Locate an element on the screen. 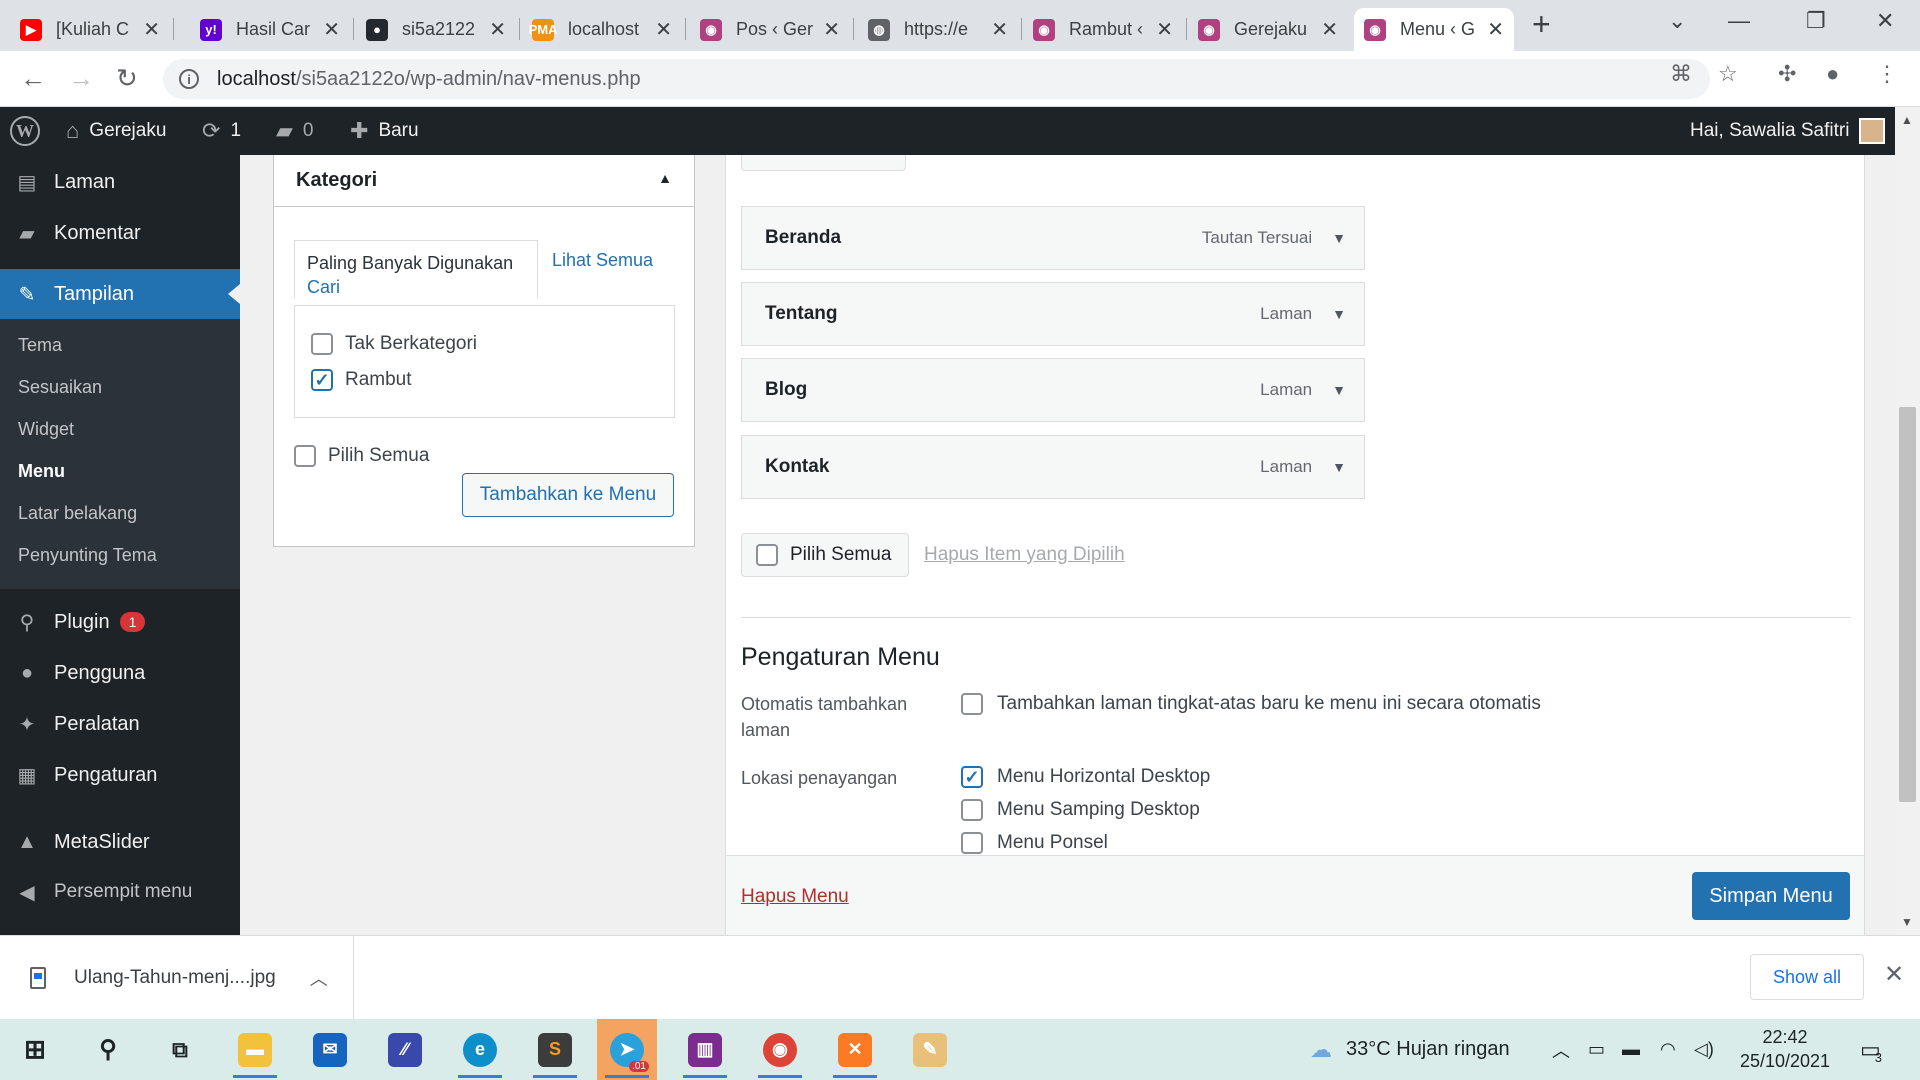 This screenshot has width=1920, height=1080. sidebar-item-metaslider: ▲ MetaSlider is located at coordinates (120, 842).